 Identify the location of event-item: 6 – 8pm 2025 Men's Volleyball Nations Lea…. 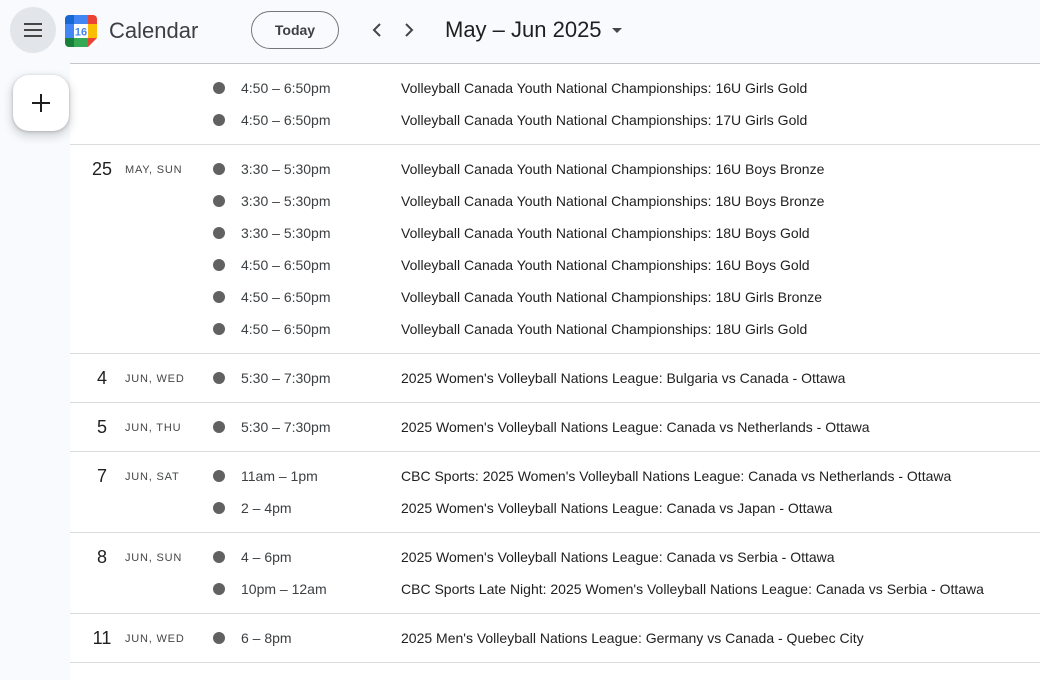
(555, 638).